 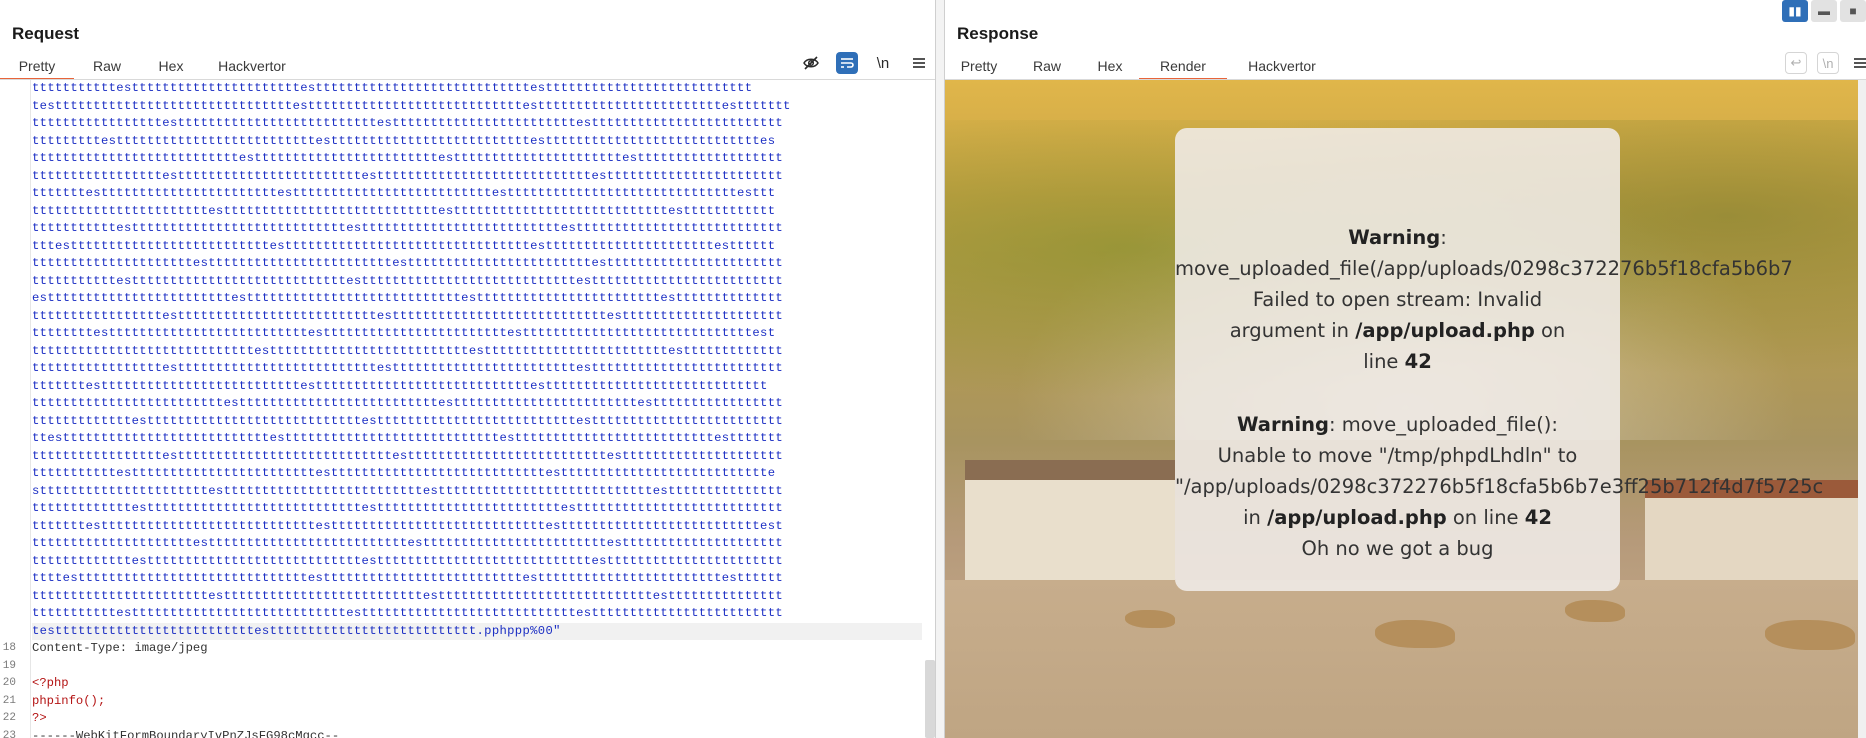 What do you see at coordinates (1384, 361) in the screenshot?
I see `warning-1-text: line` at bounding box center [1384, 361].